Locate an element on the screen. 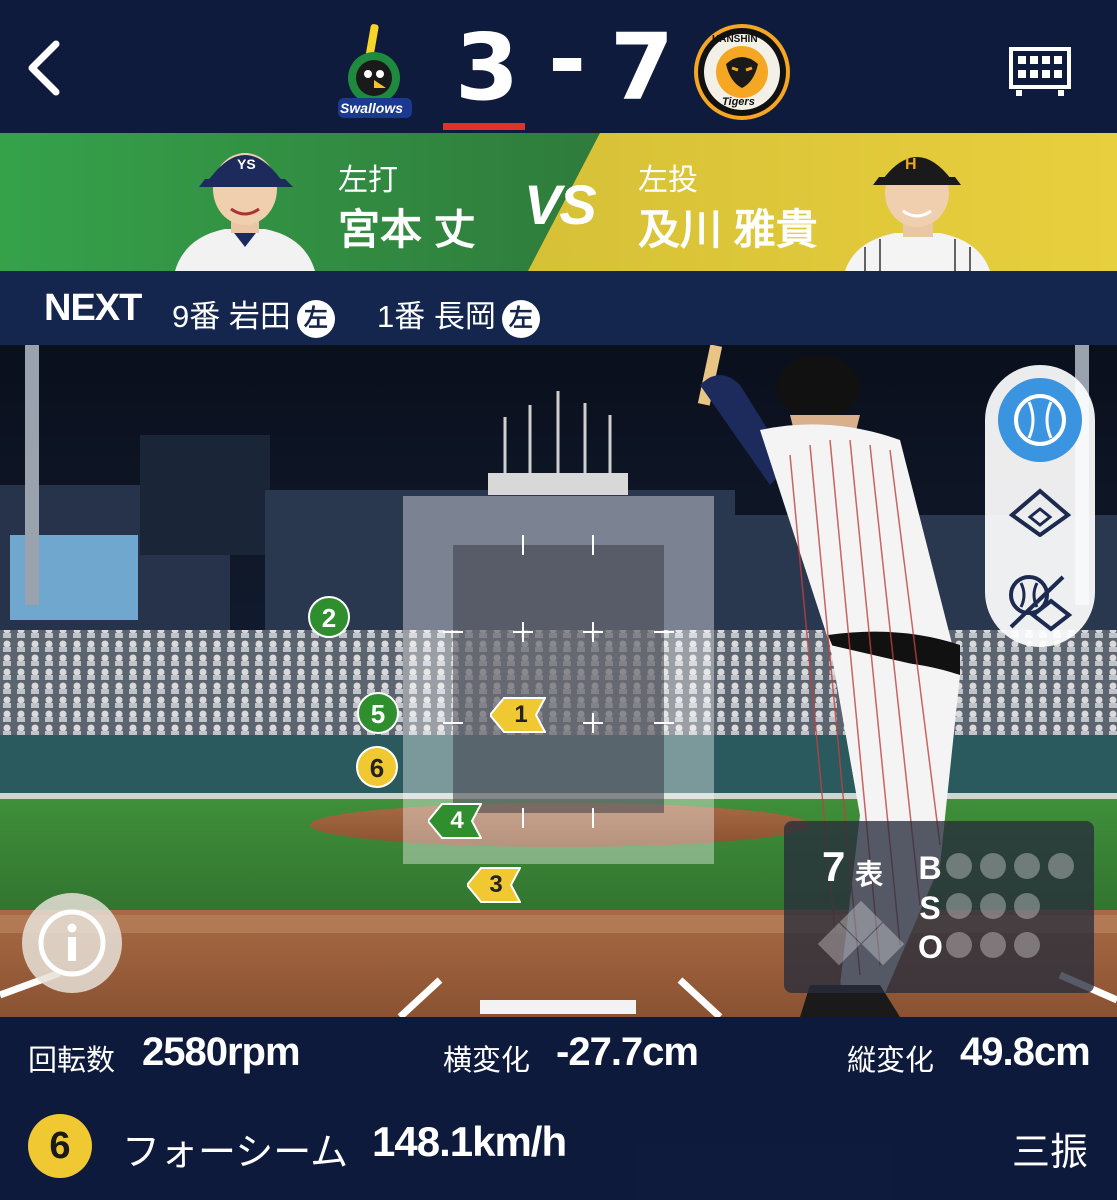 This screenshot has height=1200, width=1117. spin-label: 回転数 is located at coordinates (72, 1061).